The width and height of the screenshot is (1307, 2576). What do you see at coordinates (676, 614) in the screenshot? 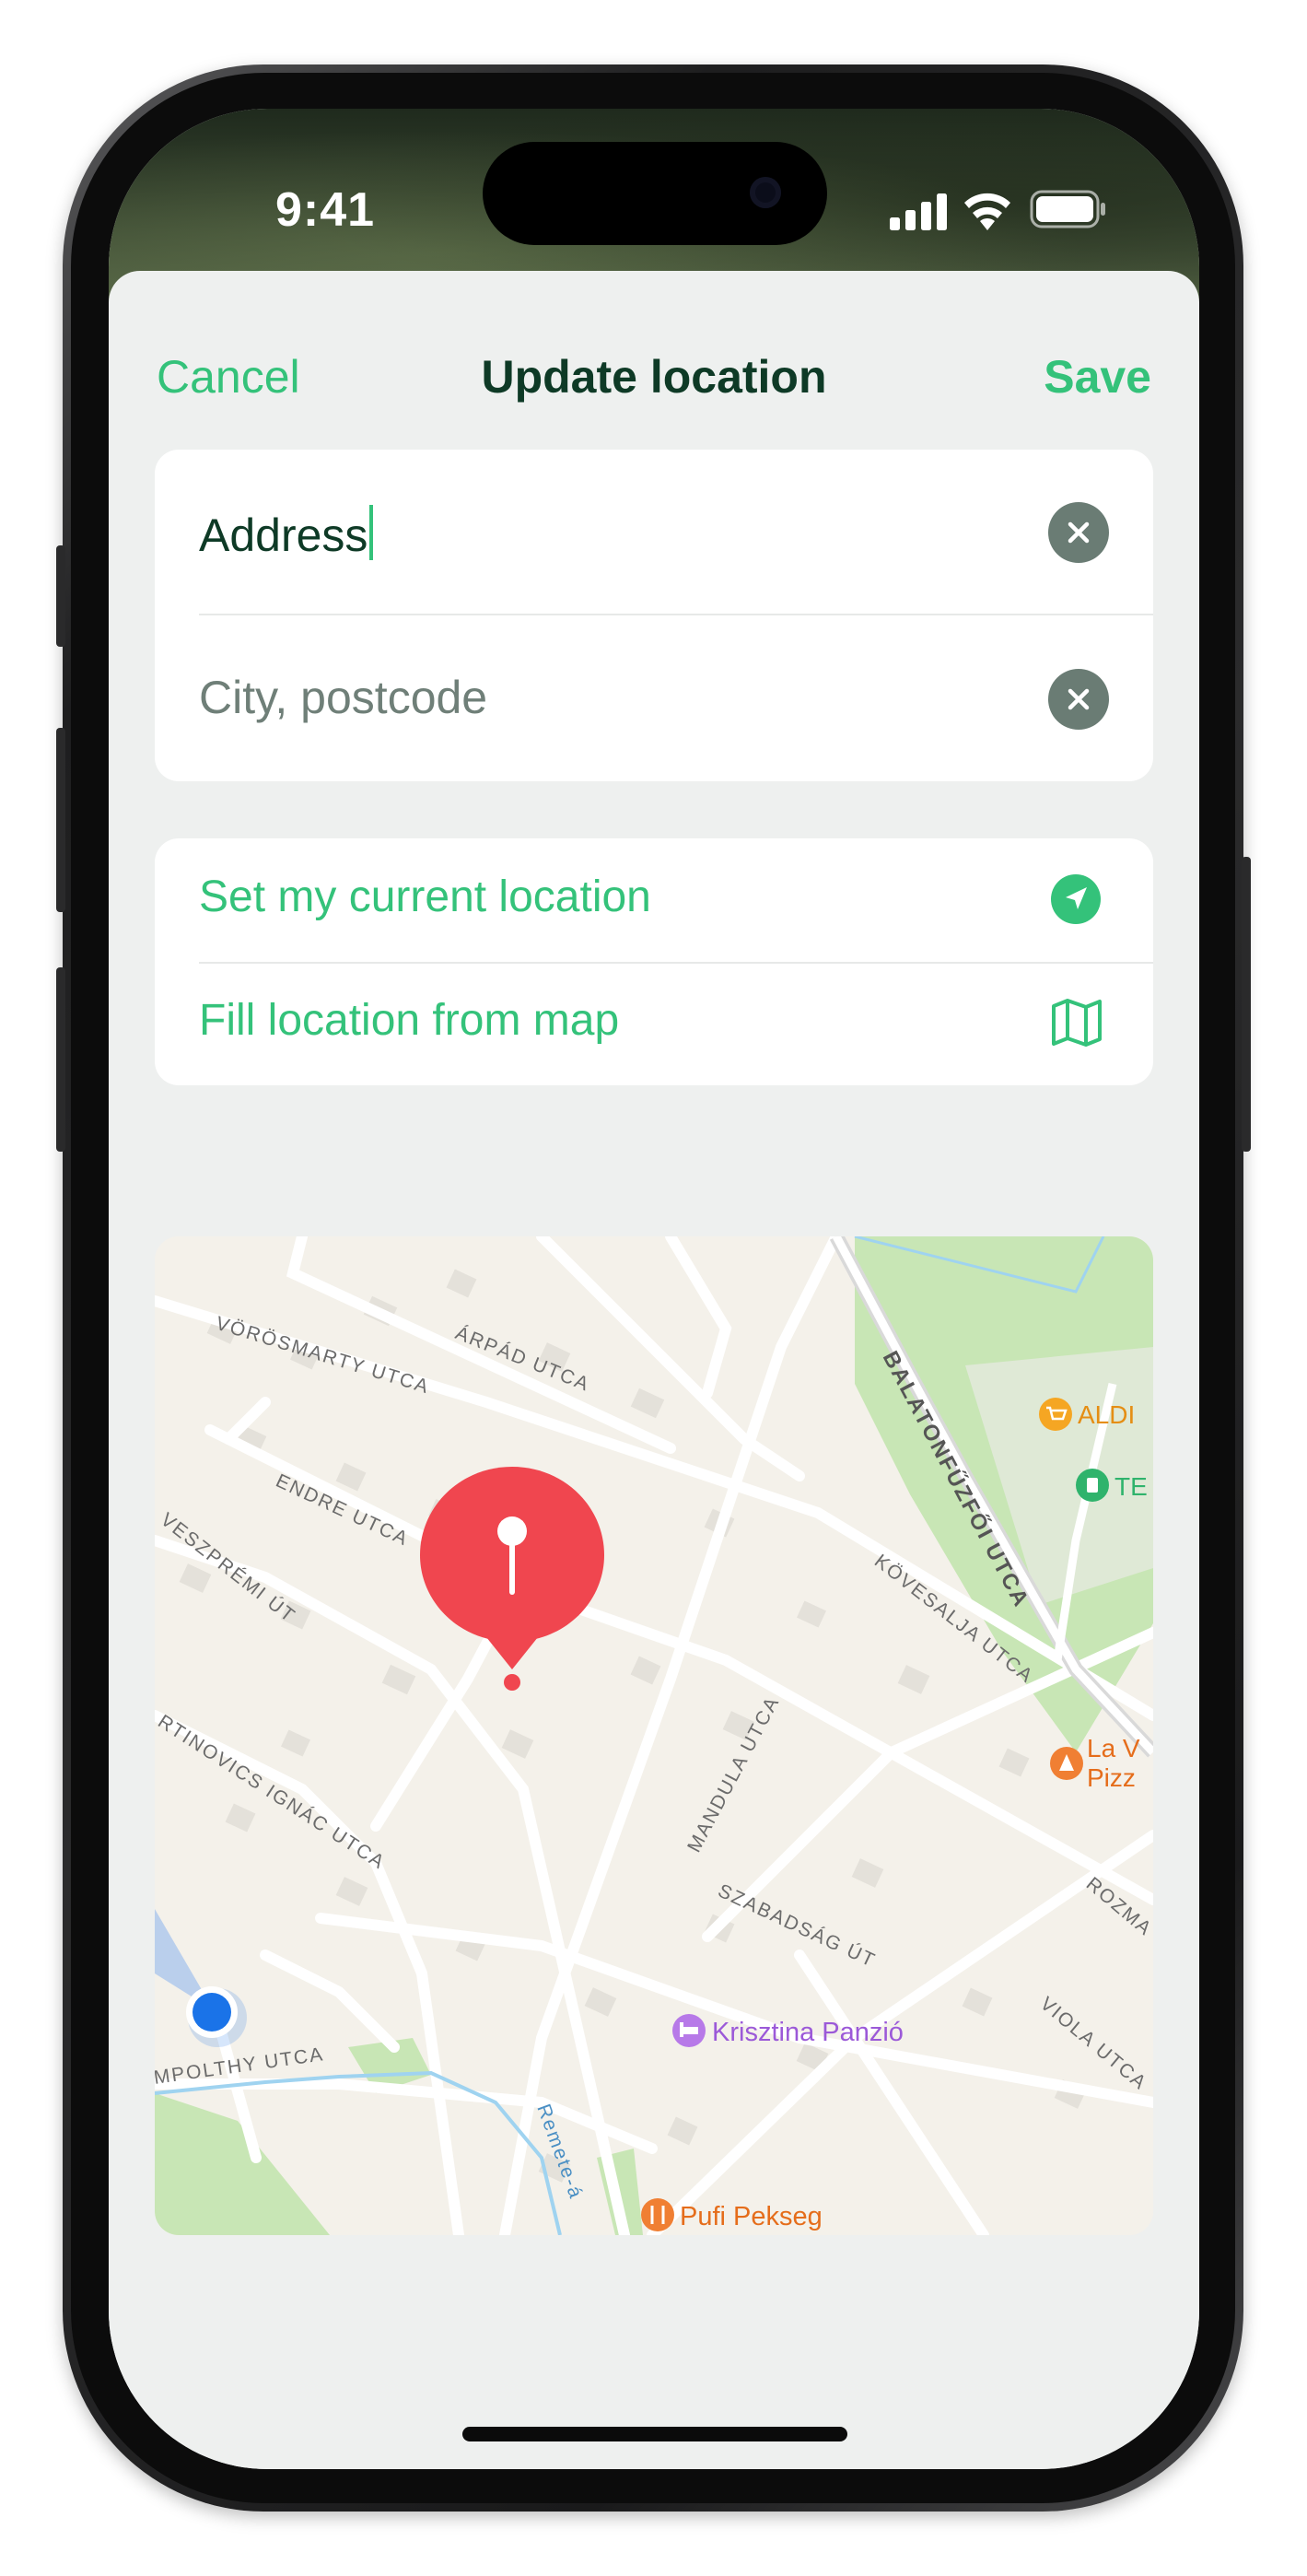
I see `field-divider` at bounding box center [676, 614].